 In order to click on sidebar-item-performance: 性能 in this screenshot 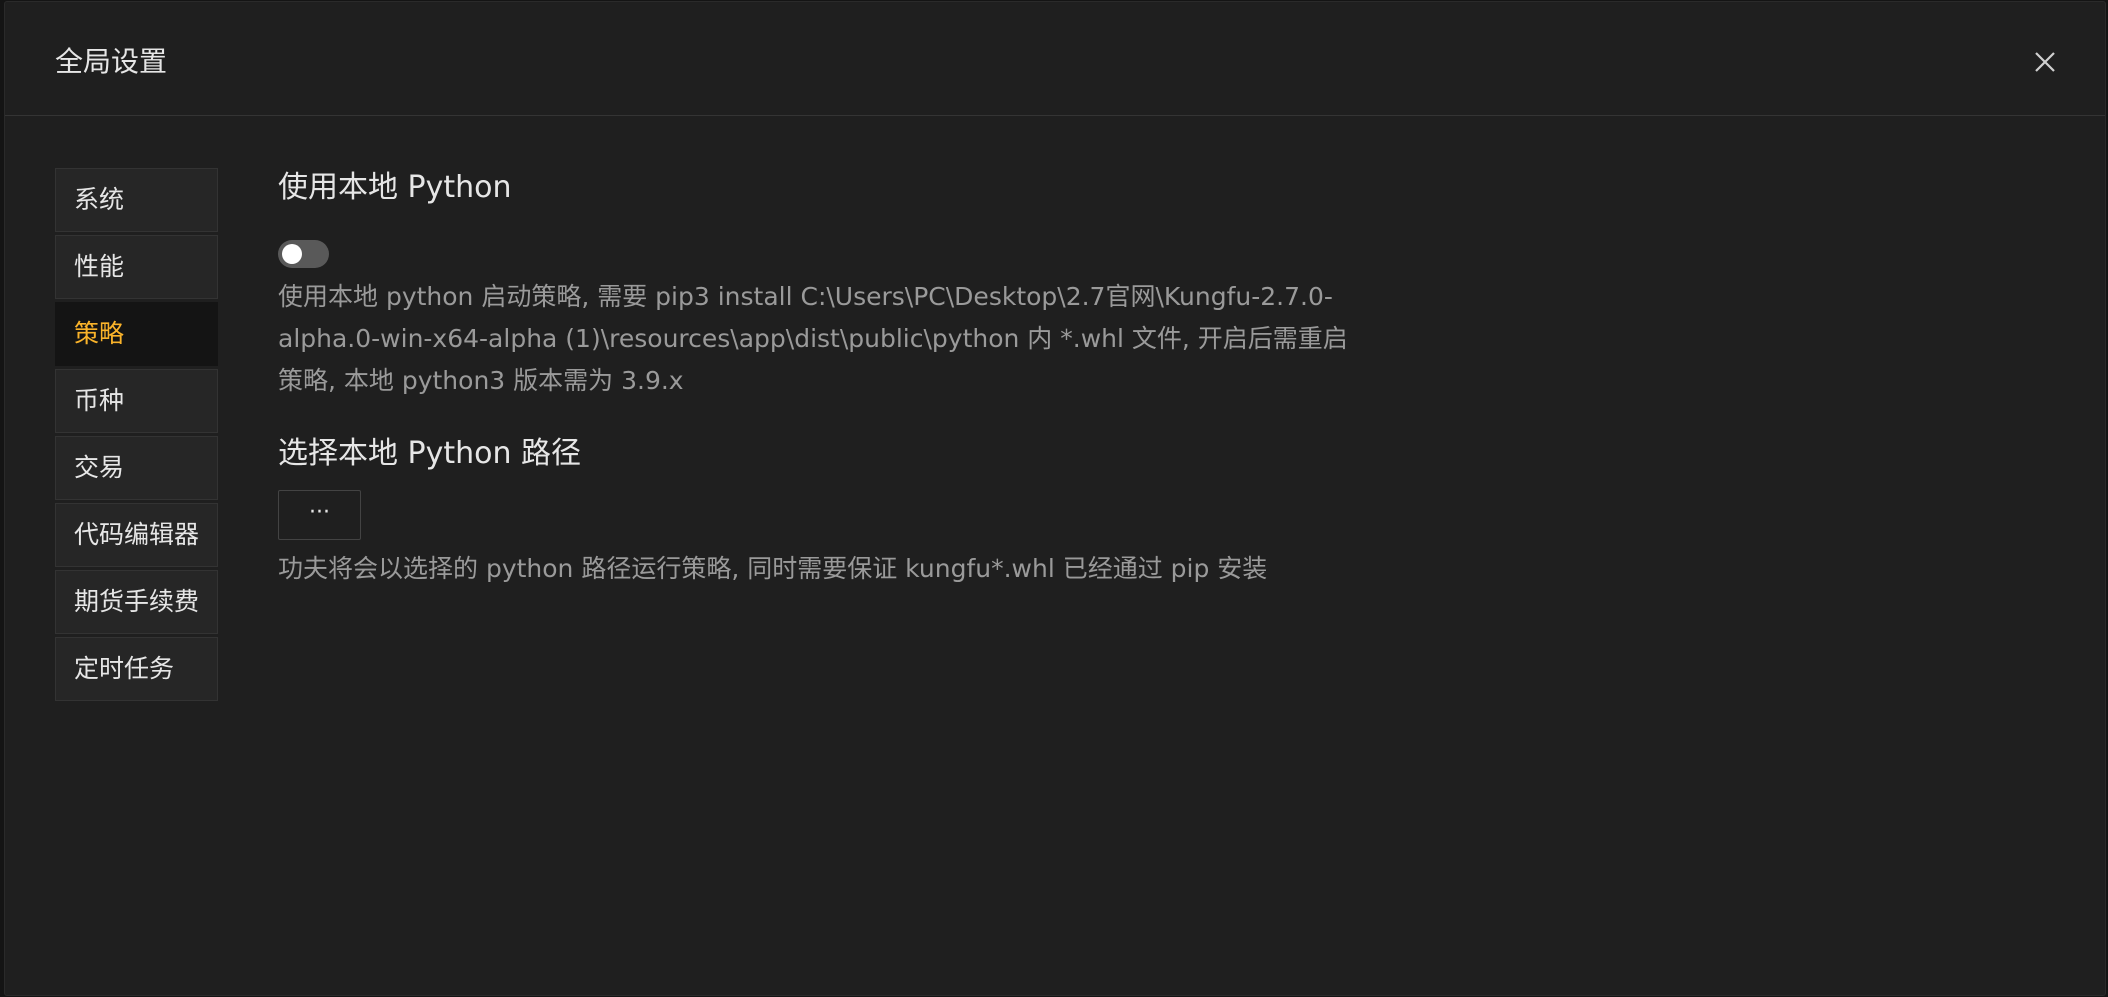, I will do `click(136, 267)`.